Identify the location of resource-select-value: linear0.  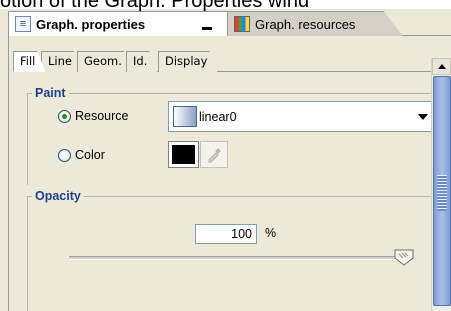
(218, 116).